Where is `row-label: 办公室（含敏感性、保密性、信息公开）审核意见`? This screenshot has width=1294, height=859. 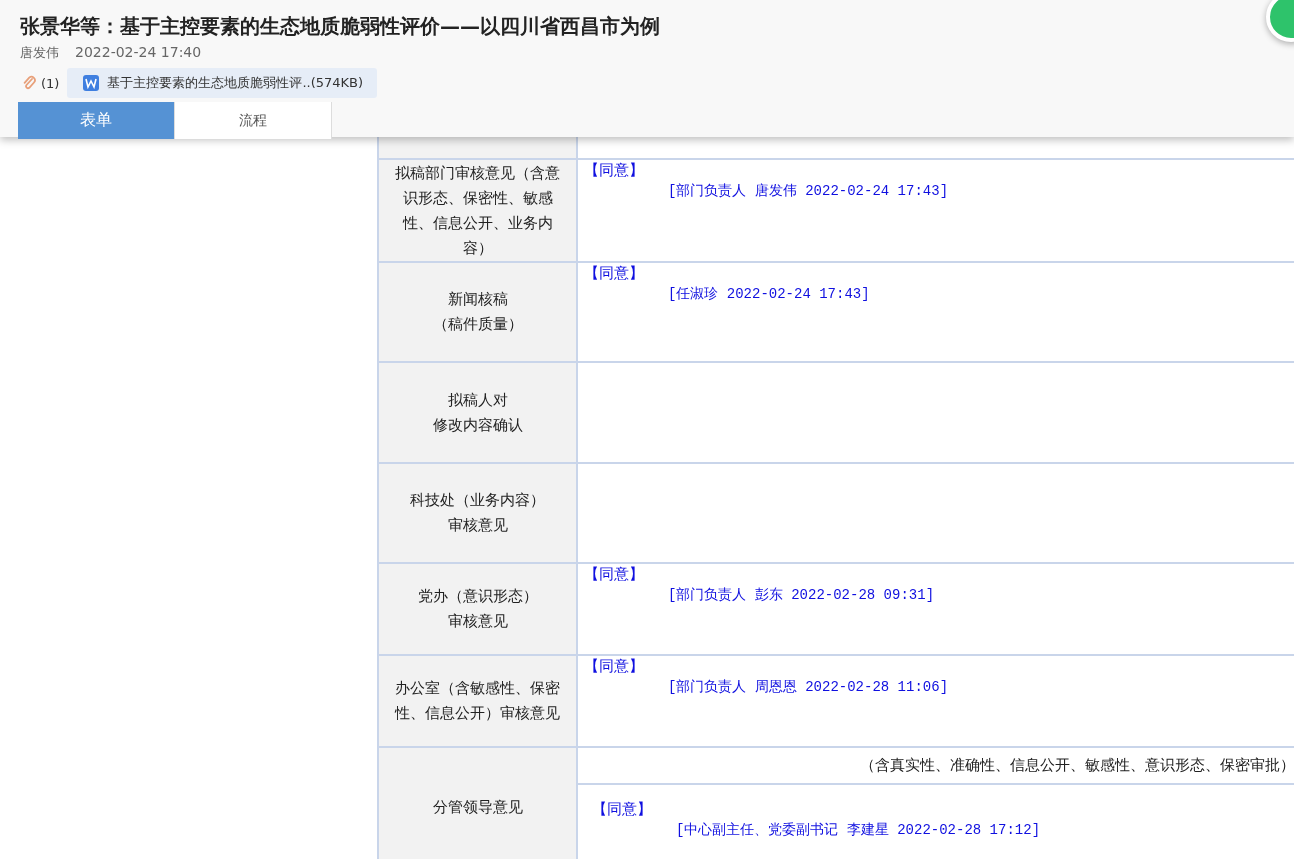
row-label: 办公室（含敏感性、保密性、信息公开）审核意见 is located at coordinates (477, 701).